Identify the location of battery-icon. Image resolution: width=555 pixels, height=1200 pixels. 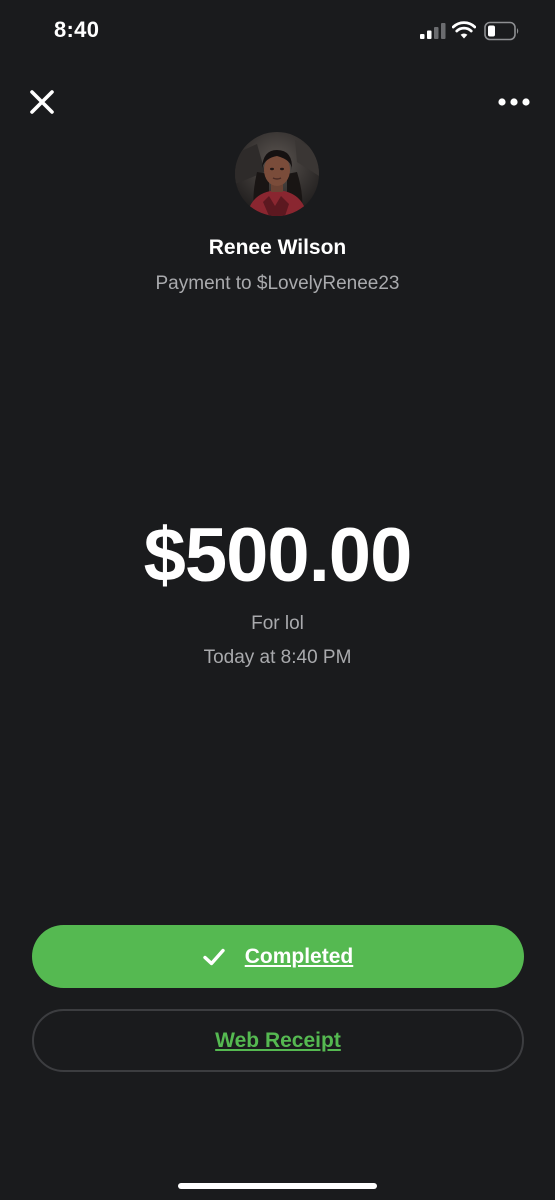
(501, 31).